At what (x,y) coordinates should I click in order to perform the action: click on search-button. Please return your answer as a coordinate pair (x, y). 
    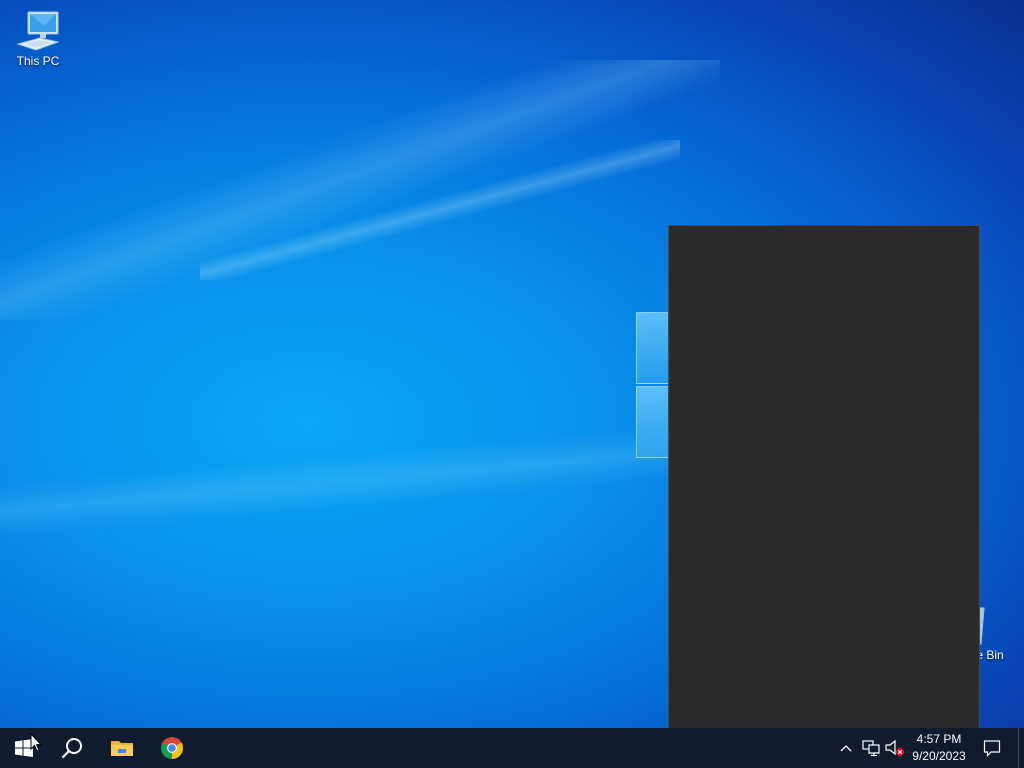
    Looking at the image, I should click on (72, 748).